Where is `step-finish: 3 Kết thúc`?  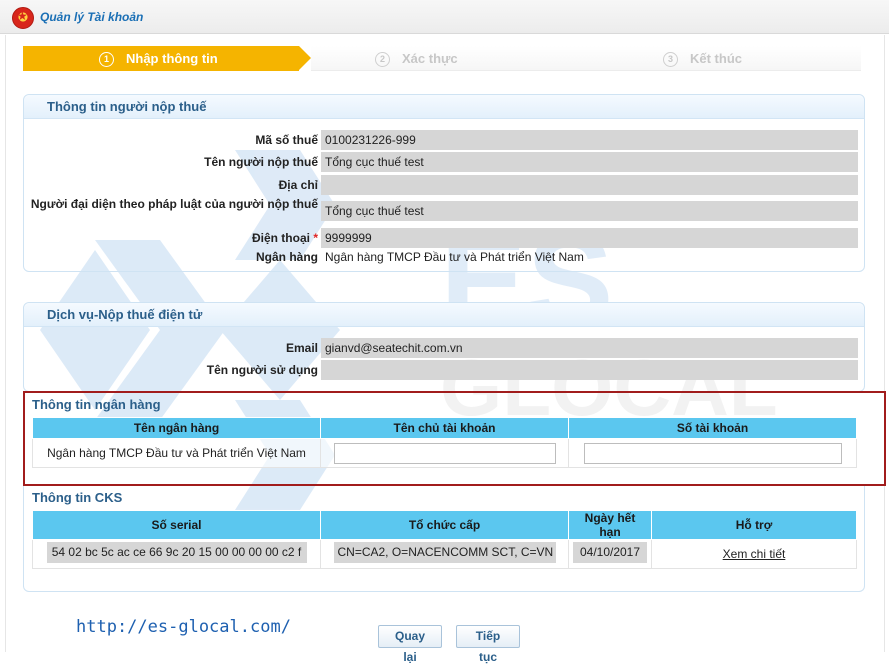
step-finish: 3 Kết thúc is located at coordinates (702, 58).